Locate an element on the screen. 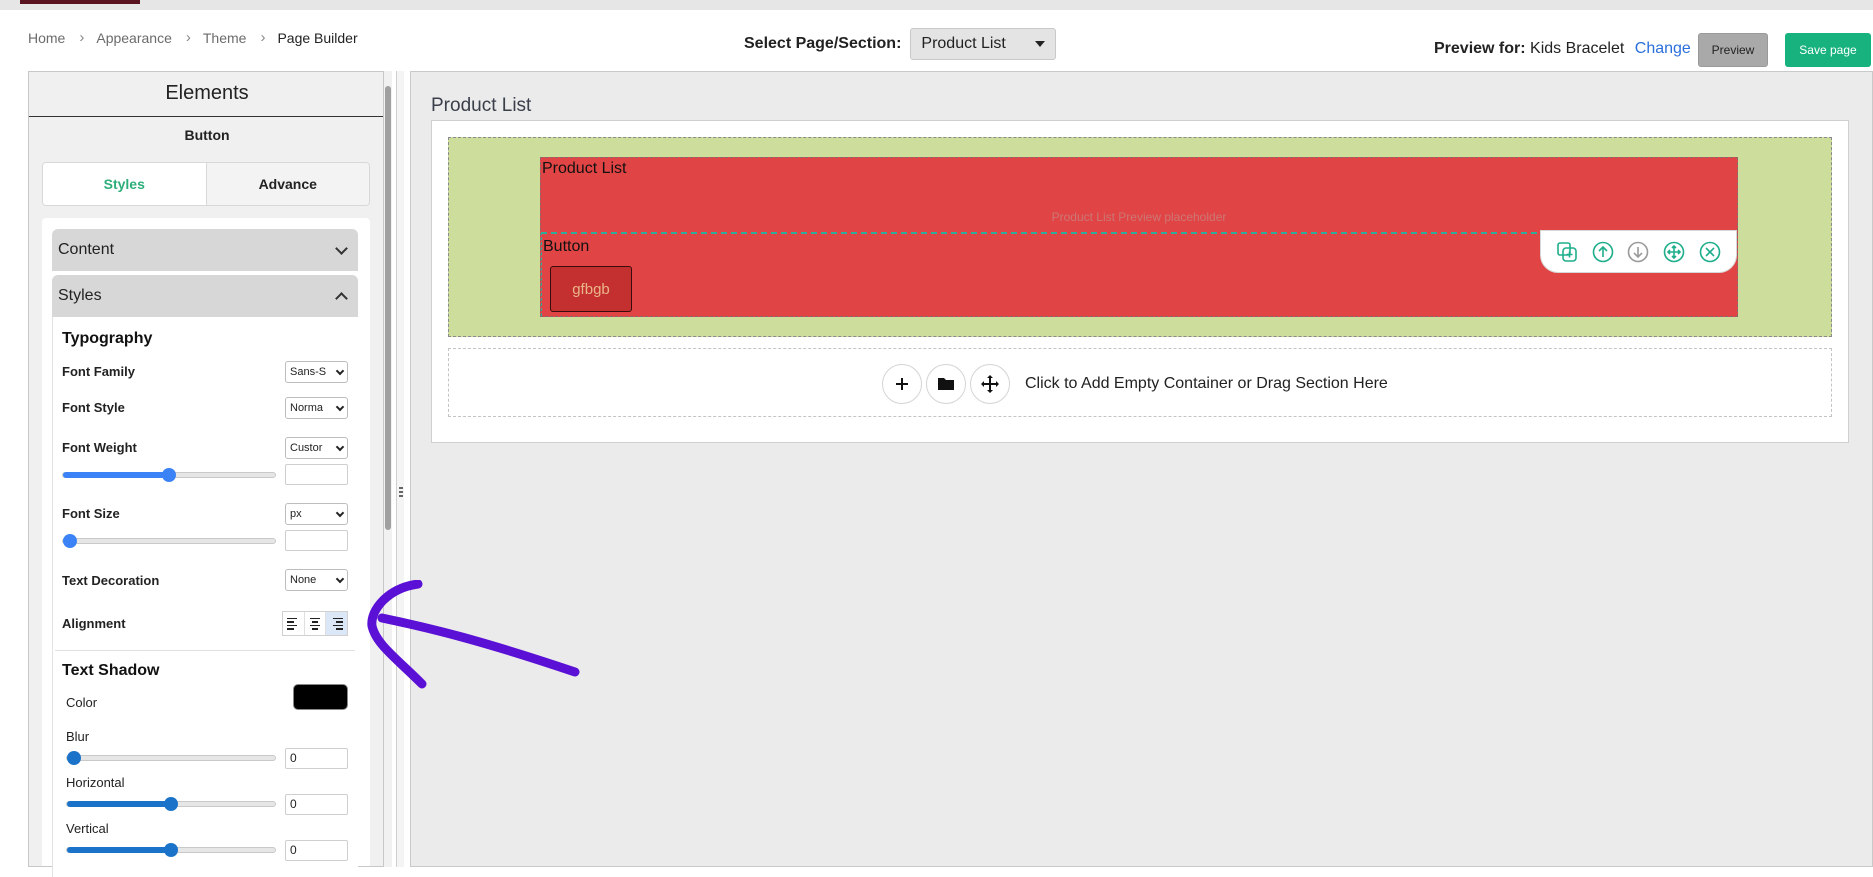 The height and width of the screenshot is (877, 1873). blur-input: 0 is located at coordinates (316, 758).